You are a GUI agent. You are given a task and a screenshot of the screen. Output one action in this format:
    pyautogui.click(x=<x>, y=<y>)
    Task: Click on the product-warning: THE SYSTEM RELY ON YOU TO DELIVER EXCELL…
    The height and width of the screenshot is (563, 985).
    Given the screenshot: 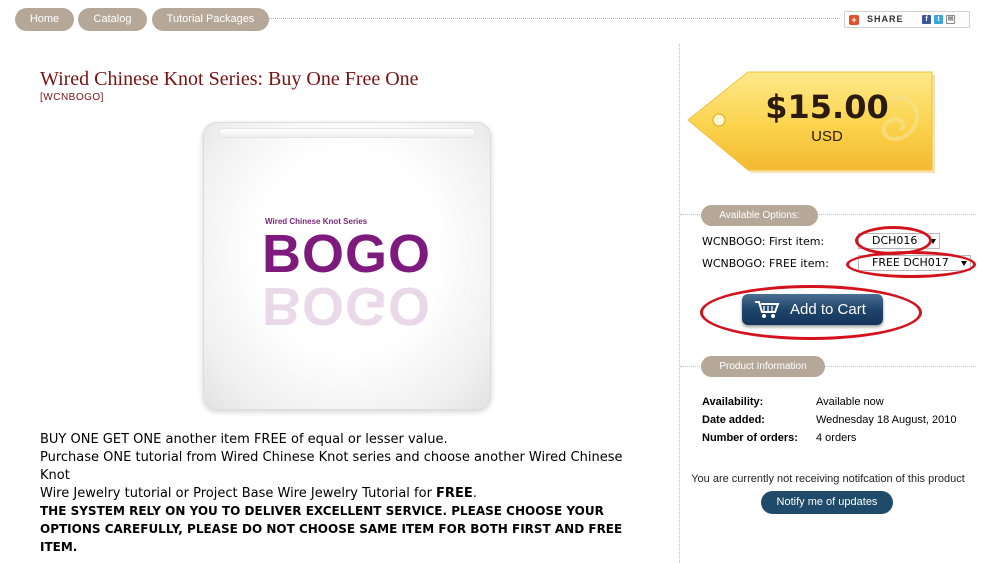 What is the action you would take?
    pyautogui.click(x=331, y=529)
    